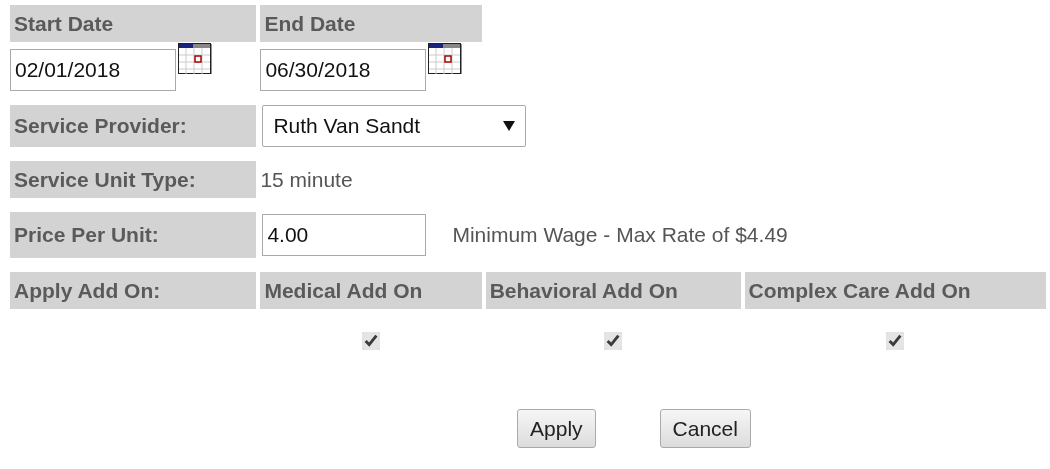  I want to click on date-field: 06/30/2018, so click(343, 70).